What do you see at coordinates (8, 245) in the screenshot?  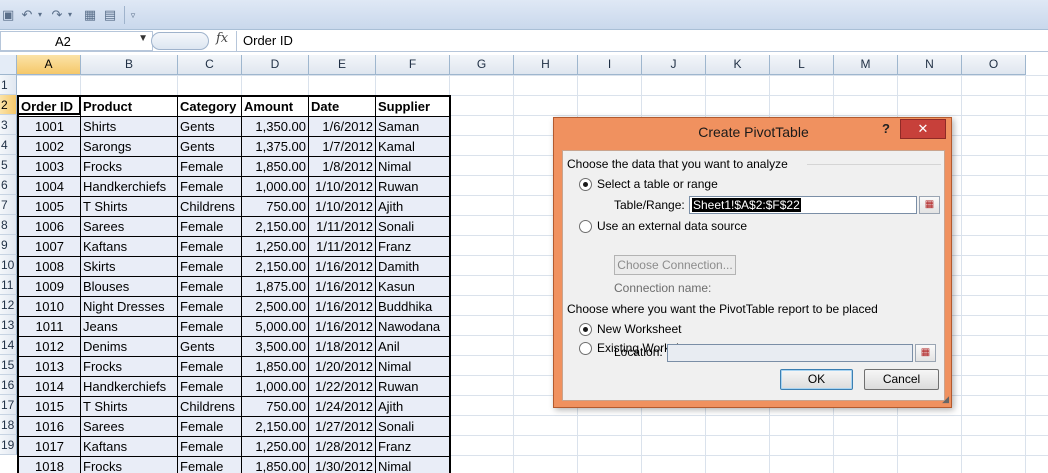 I see `row-header: 9` at bounding box center [8, 245].